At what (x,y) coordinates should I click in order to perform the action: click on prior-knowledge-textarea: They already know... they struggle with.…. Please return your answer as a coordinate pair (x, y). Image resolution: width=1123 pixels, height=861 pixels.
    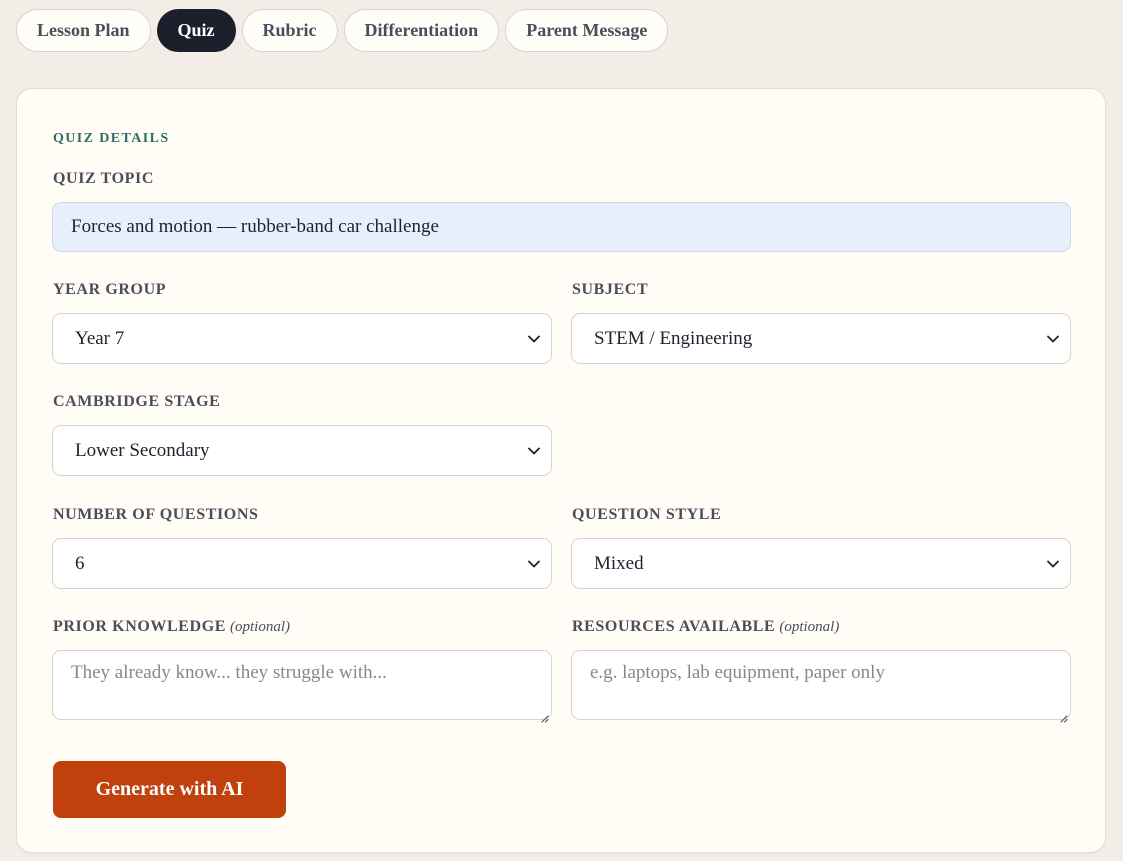
    Looking at the image, I should click on (302, 686).